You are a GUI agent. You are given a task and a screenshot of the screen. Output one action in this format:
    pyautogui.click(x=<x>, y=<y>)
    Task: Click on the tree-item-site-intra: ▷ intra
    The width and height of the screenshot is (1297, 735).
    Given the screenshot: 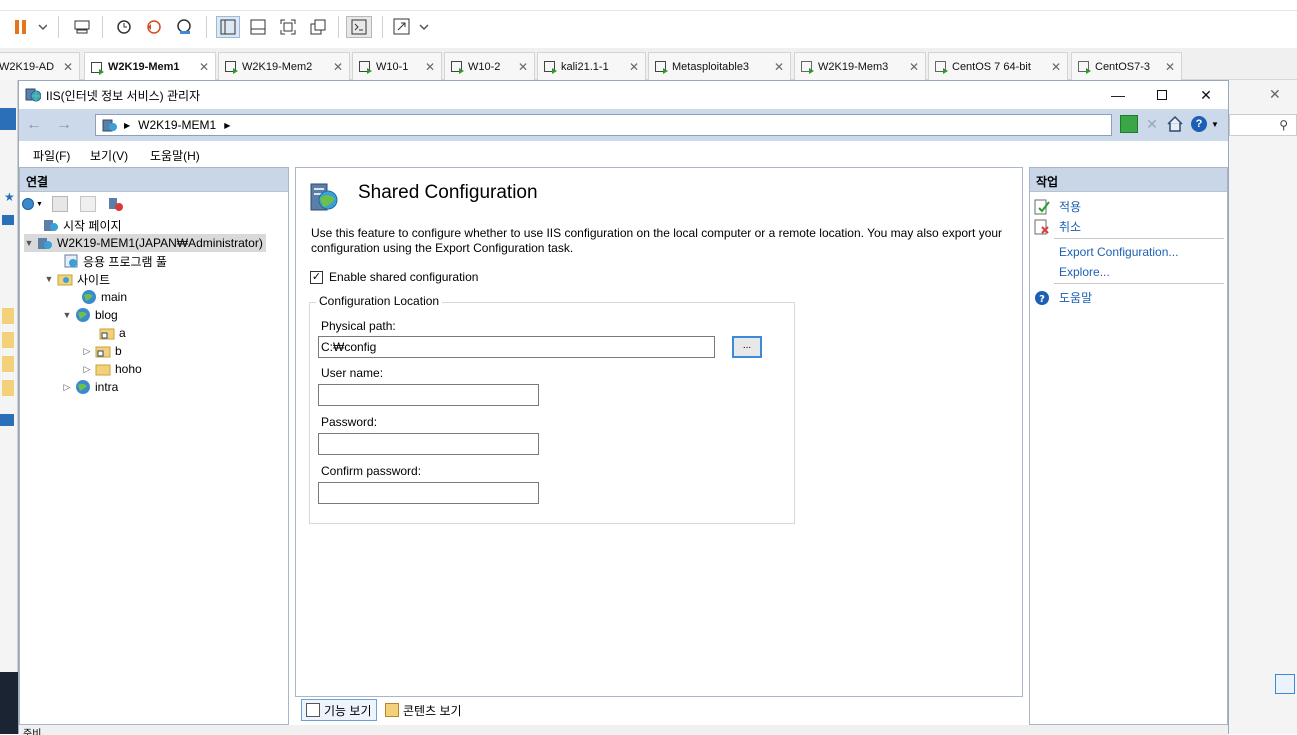 What is the action you would take?
    pyautogui.click(x=90, y=387)
    